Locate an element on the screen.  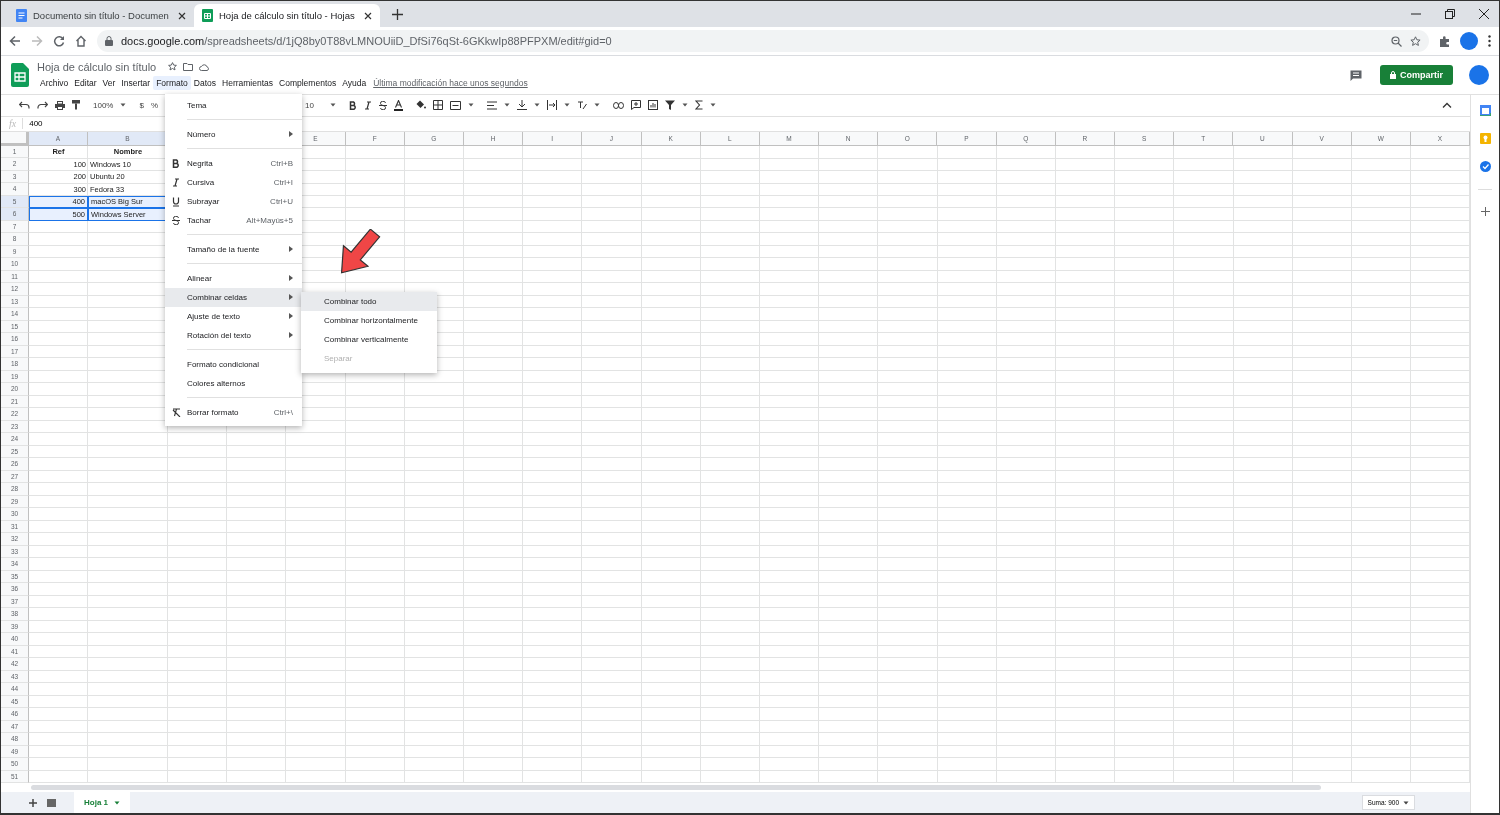
menu-item: Tamaño de la fuente is located at coordinates (233, 249).